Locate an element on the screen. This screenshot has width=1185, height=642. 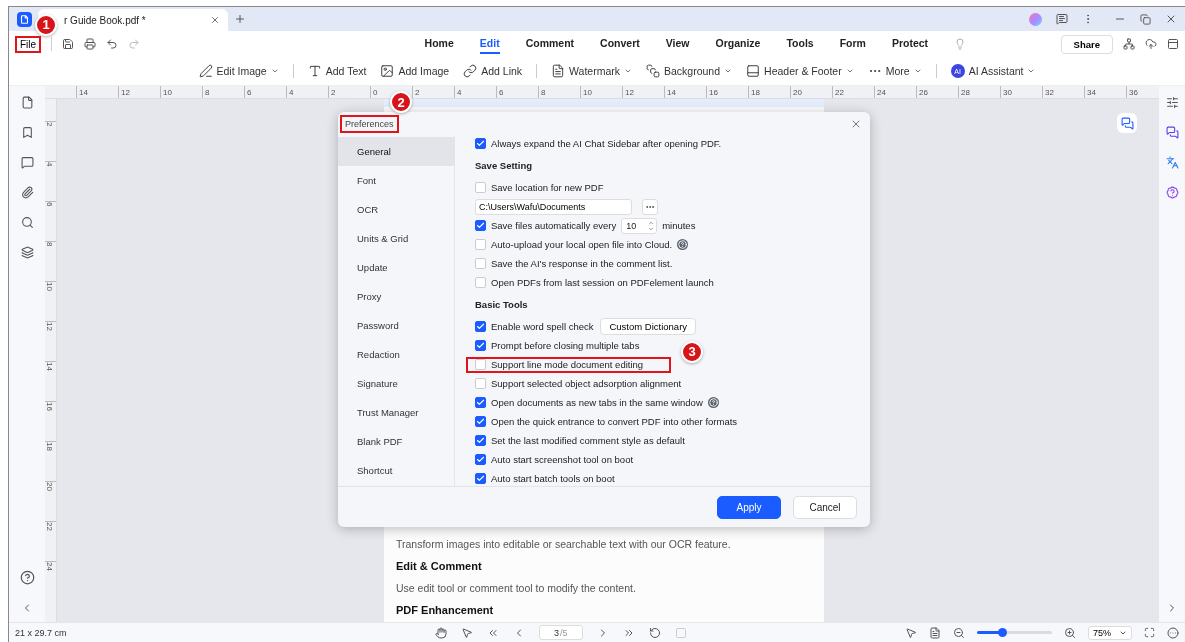
panel-icon is located at coordinates (1173, 44).